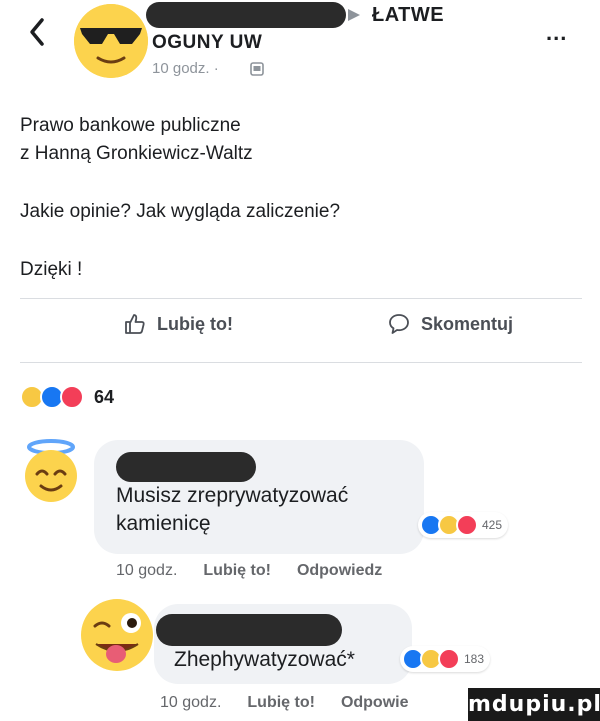  What do you see at coordinates (180, 211) in the screenshot?
I see `post-text-line-3: Jakie opinie? Jak wygląda zaliczenie?` at bounding box center [180, 211].